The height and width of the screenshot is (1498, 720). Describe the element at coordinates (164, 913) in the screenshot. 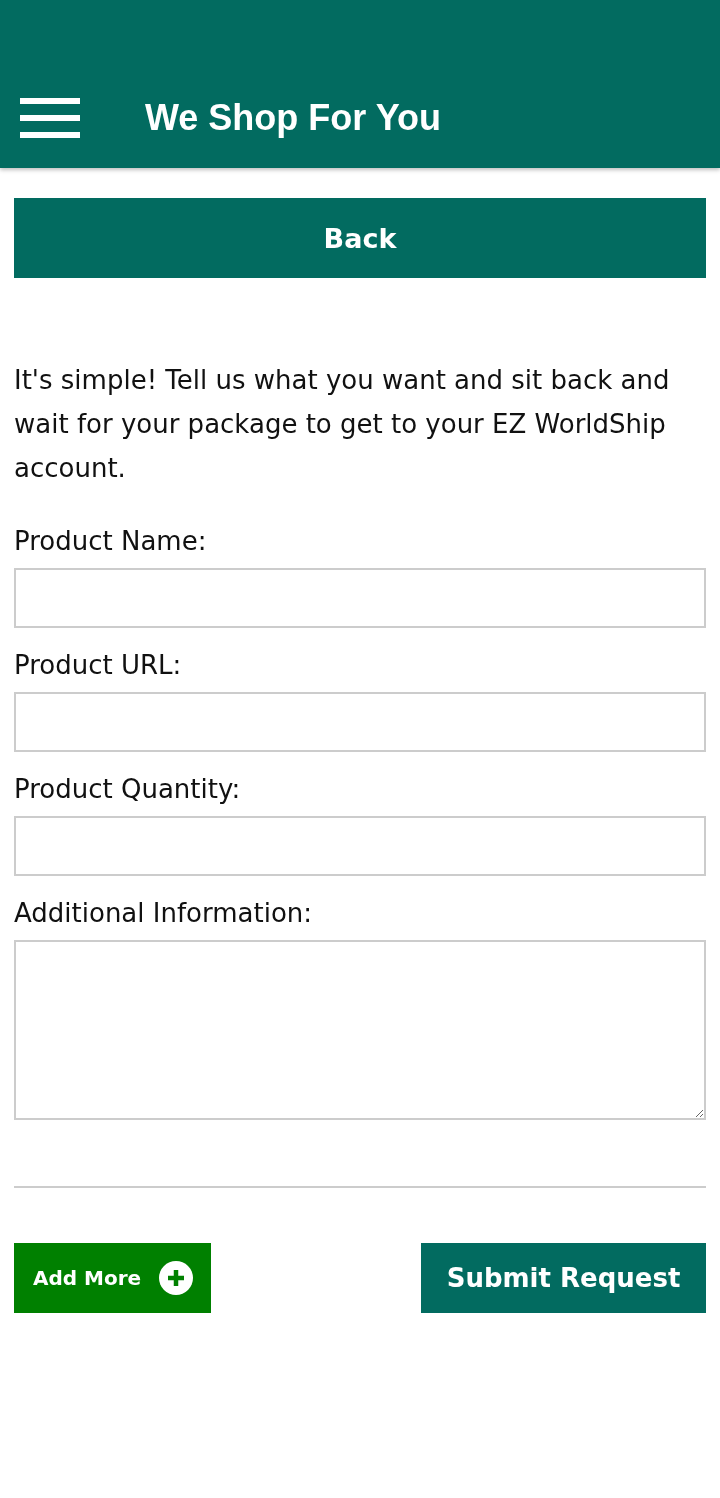

I see `field-label: Additional Information:` at that location.